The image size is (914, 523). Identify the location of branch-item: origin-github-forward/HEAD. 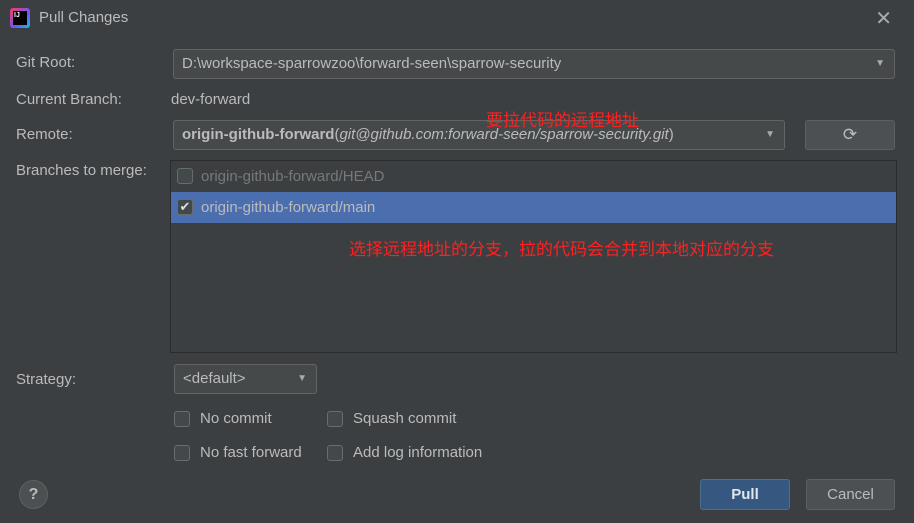
(533, 176).